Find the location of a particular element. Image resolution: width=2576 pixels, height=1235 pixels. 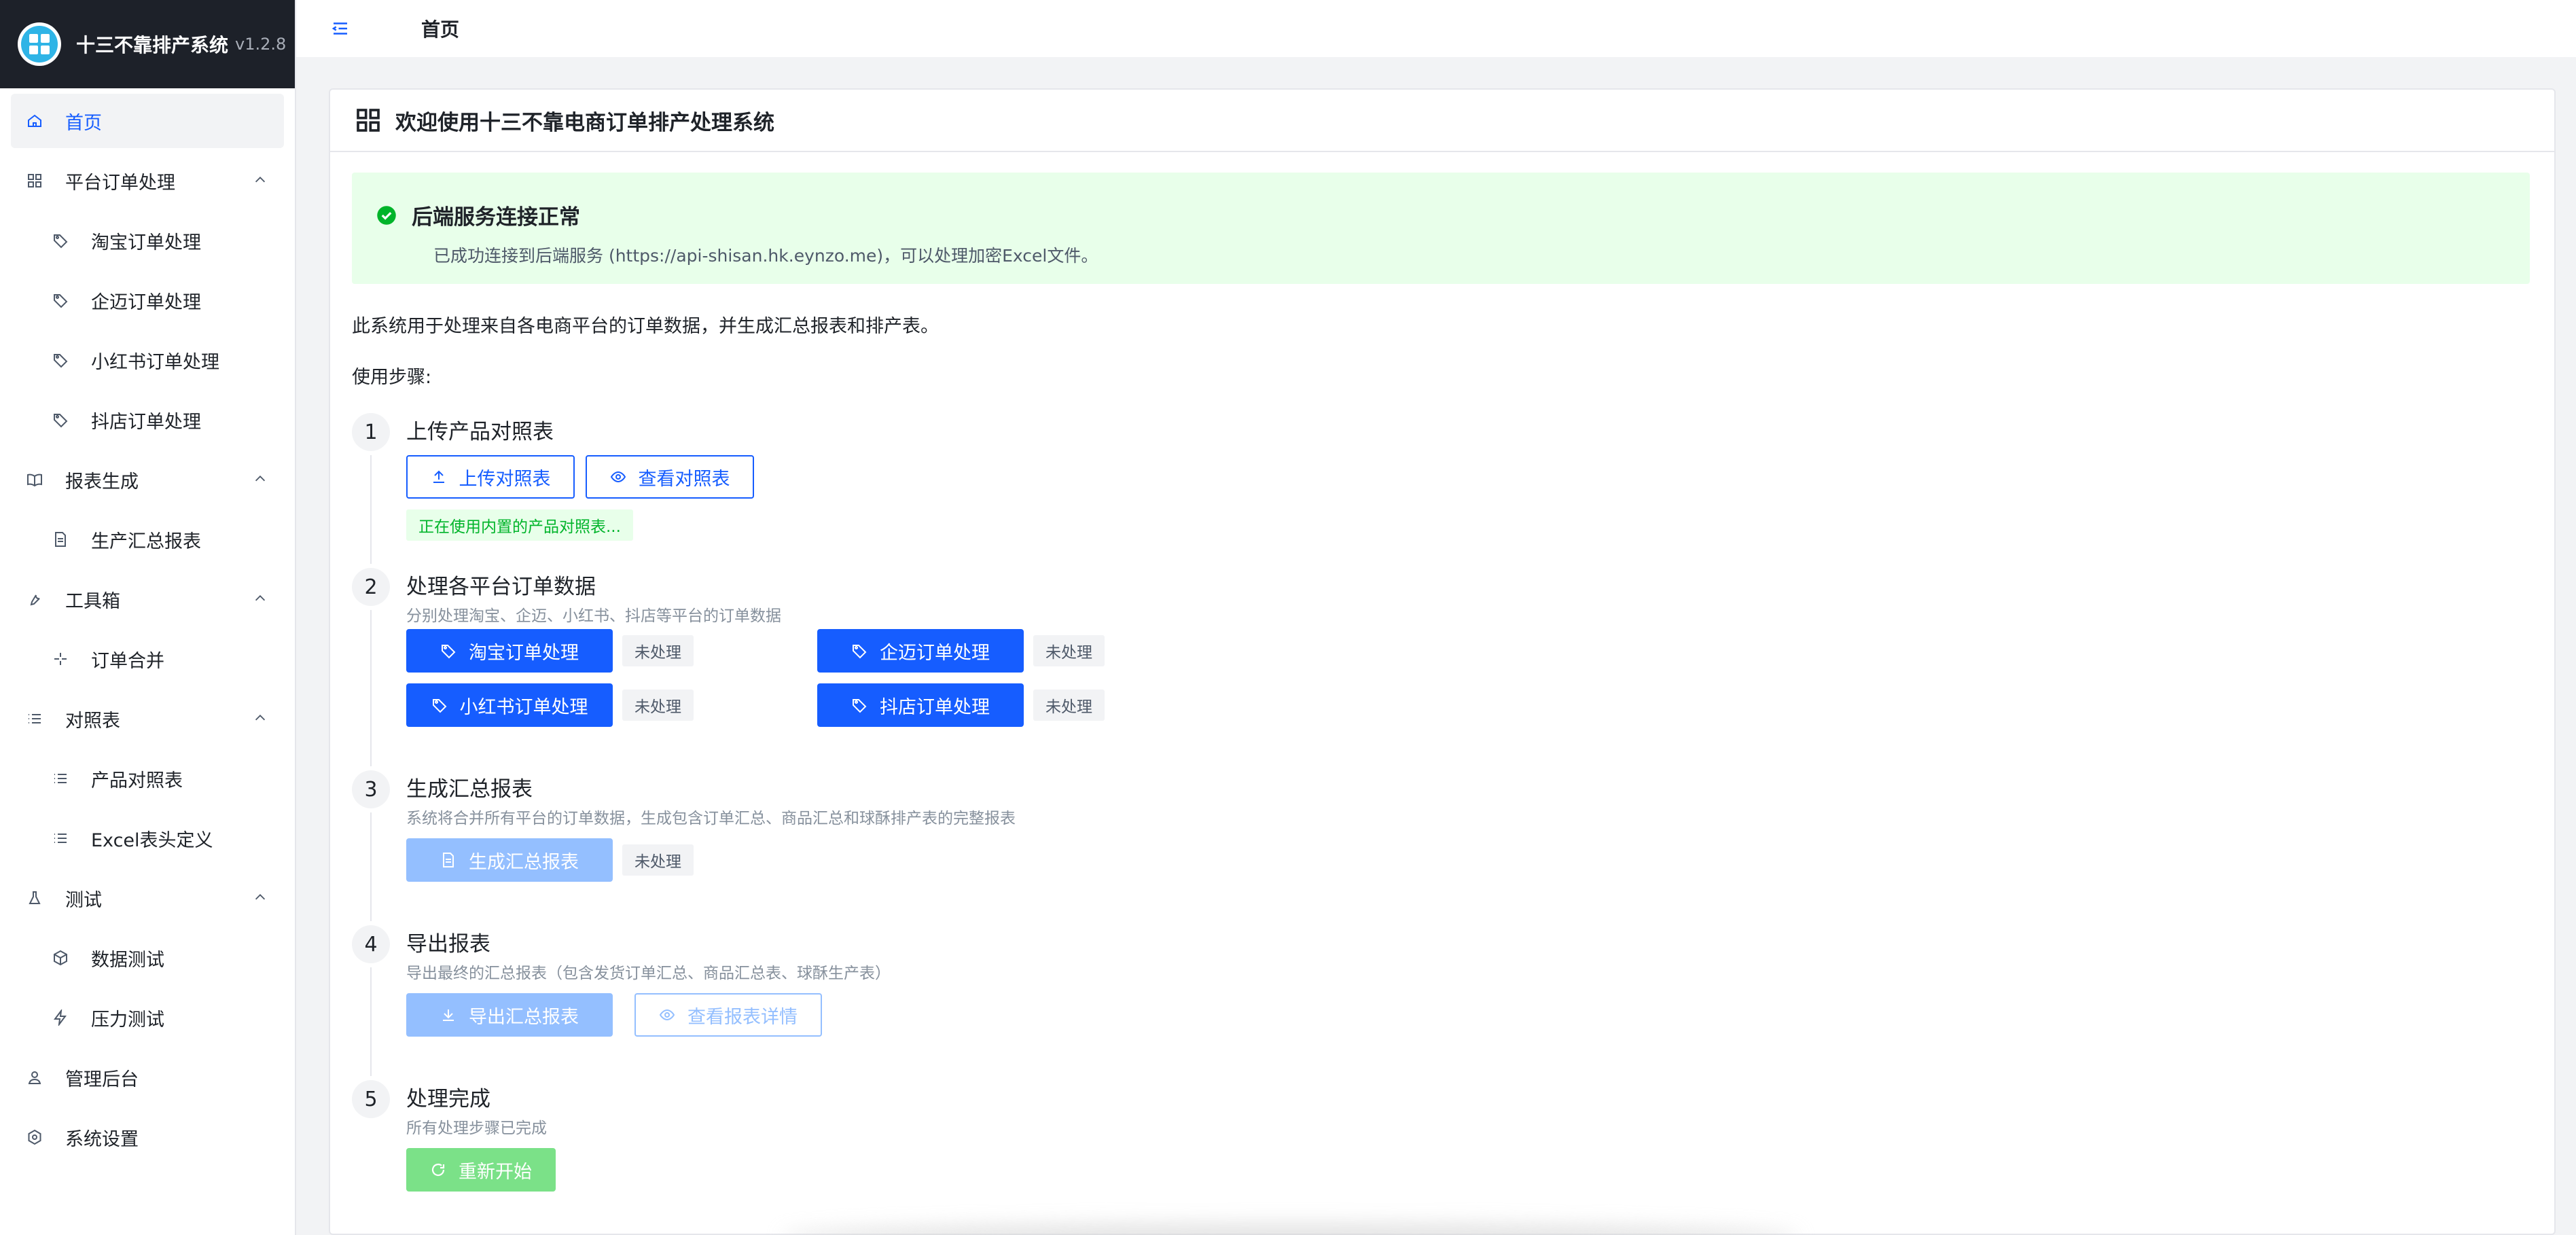

sidebar-group-reports: 报表生成 is located at coordinates (148, 479).